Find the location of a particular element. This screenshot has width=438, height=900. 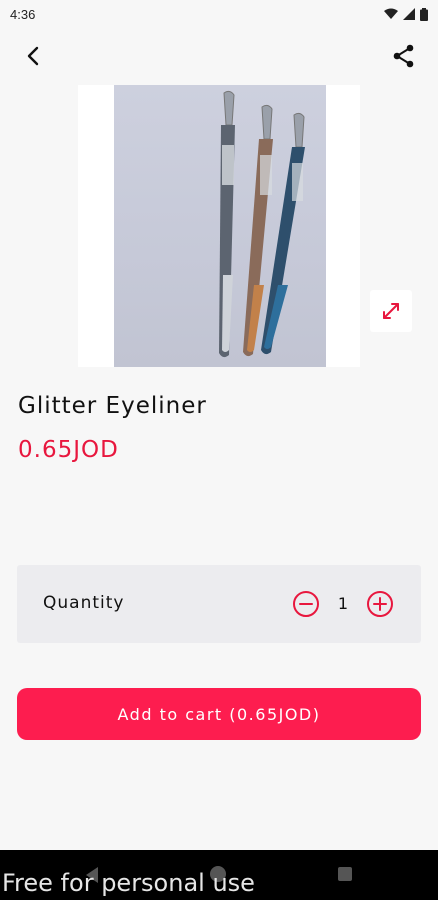

quantity-card: Quantity 1 is located at coordinates (219, 604).